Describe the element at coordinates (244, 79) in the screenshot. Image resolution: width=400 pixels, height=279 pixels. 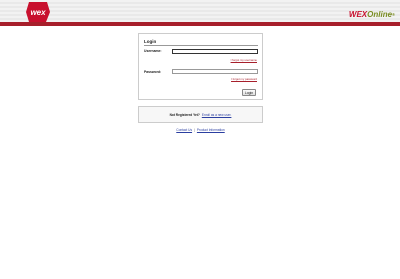
I see `forgot-password-link: I forgot my password` at that location.